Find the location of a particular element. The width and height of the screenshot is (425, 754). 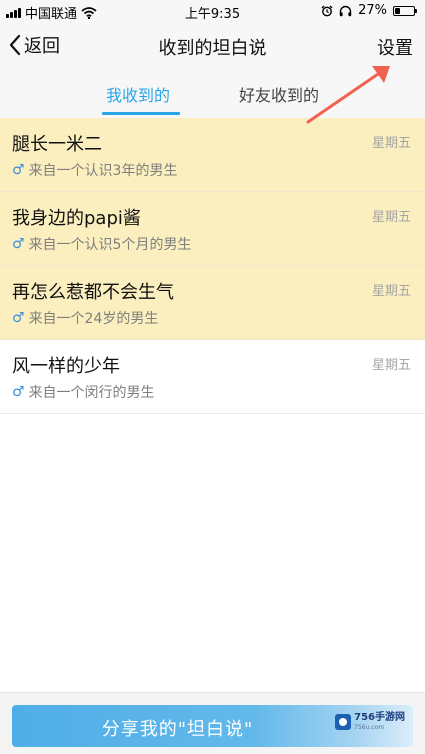

watermark: 756手游网 756u.com is located at coordinates (370, 722).